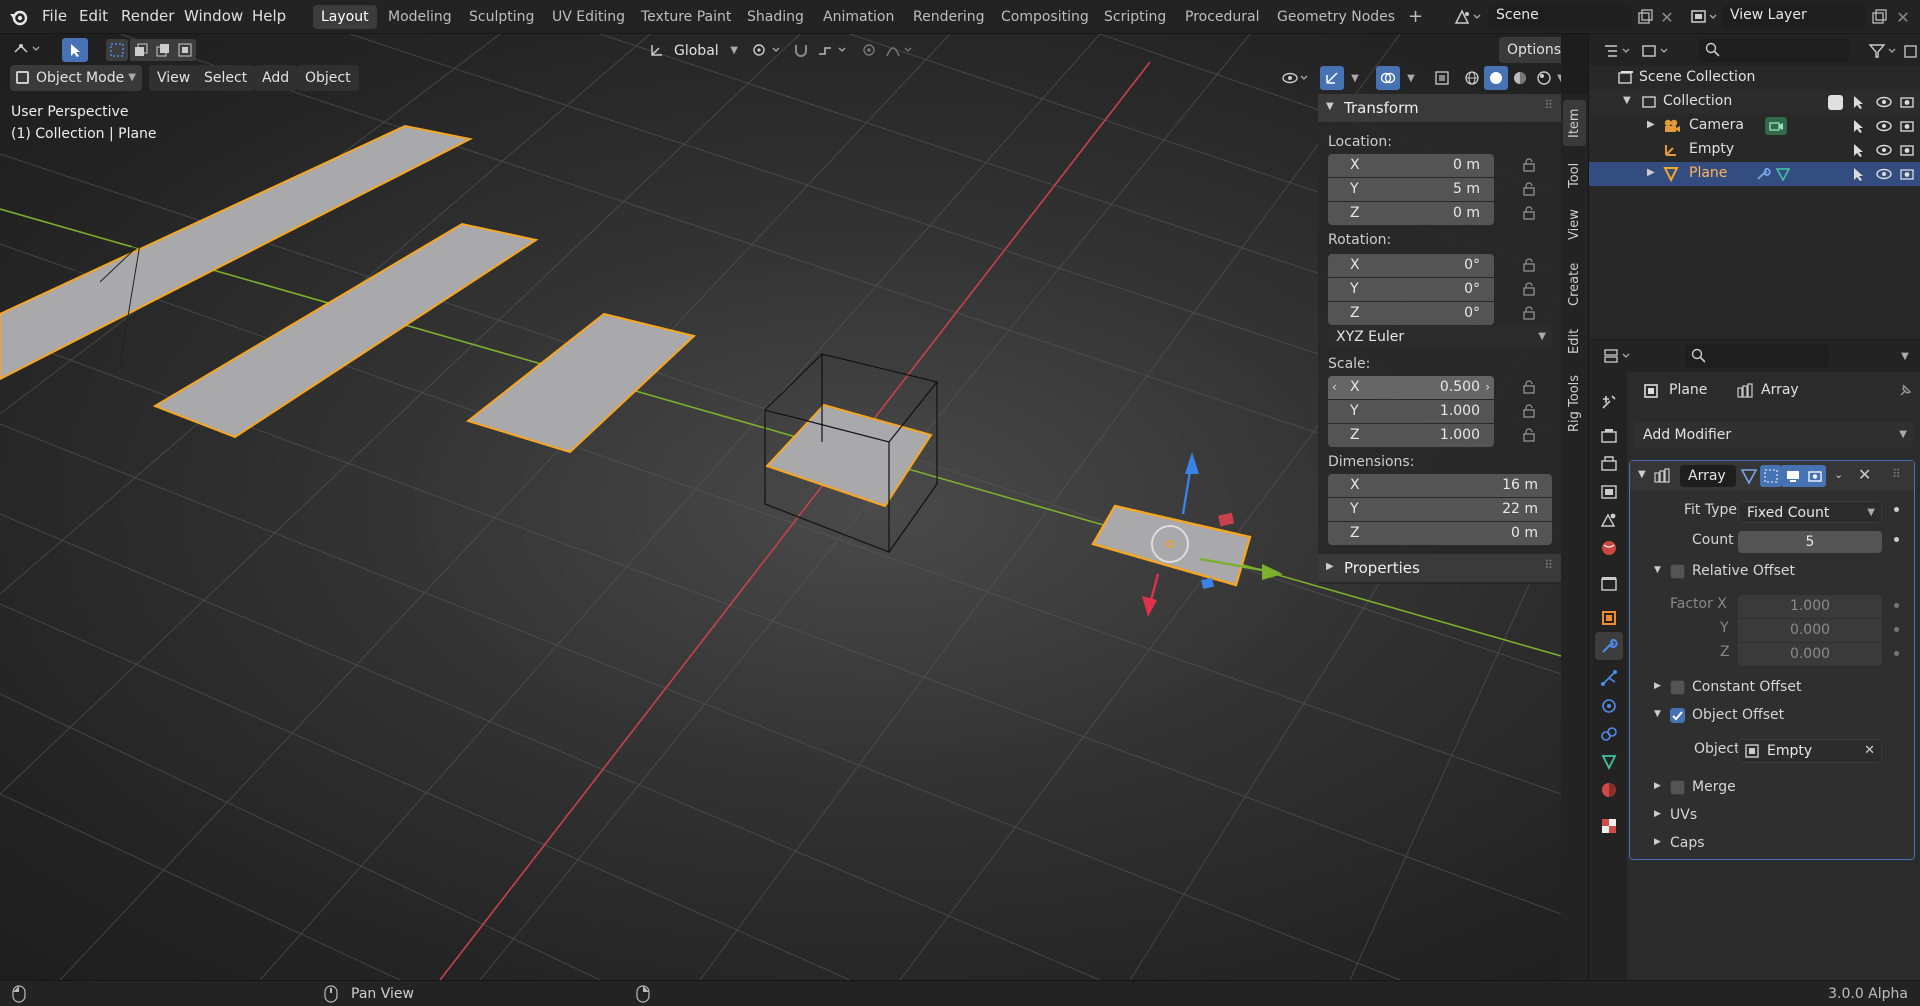  Describe the element at coordinates (1883, 51) in the screenshot. I see `filter-icon` at that location.